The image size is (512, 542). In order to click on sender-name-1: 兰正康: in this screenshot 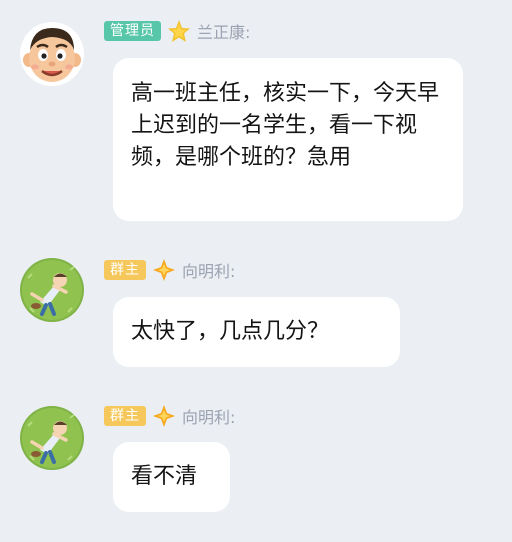, I will do `click(223, 31)`.